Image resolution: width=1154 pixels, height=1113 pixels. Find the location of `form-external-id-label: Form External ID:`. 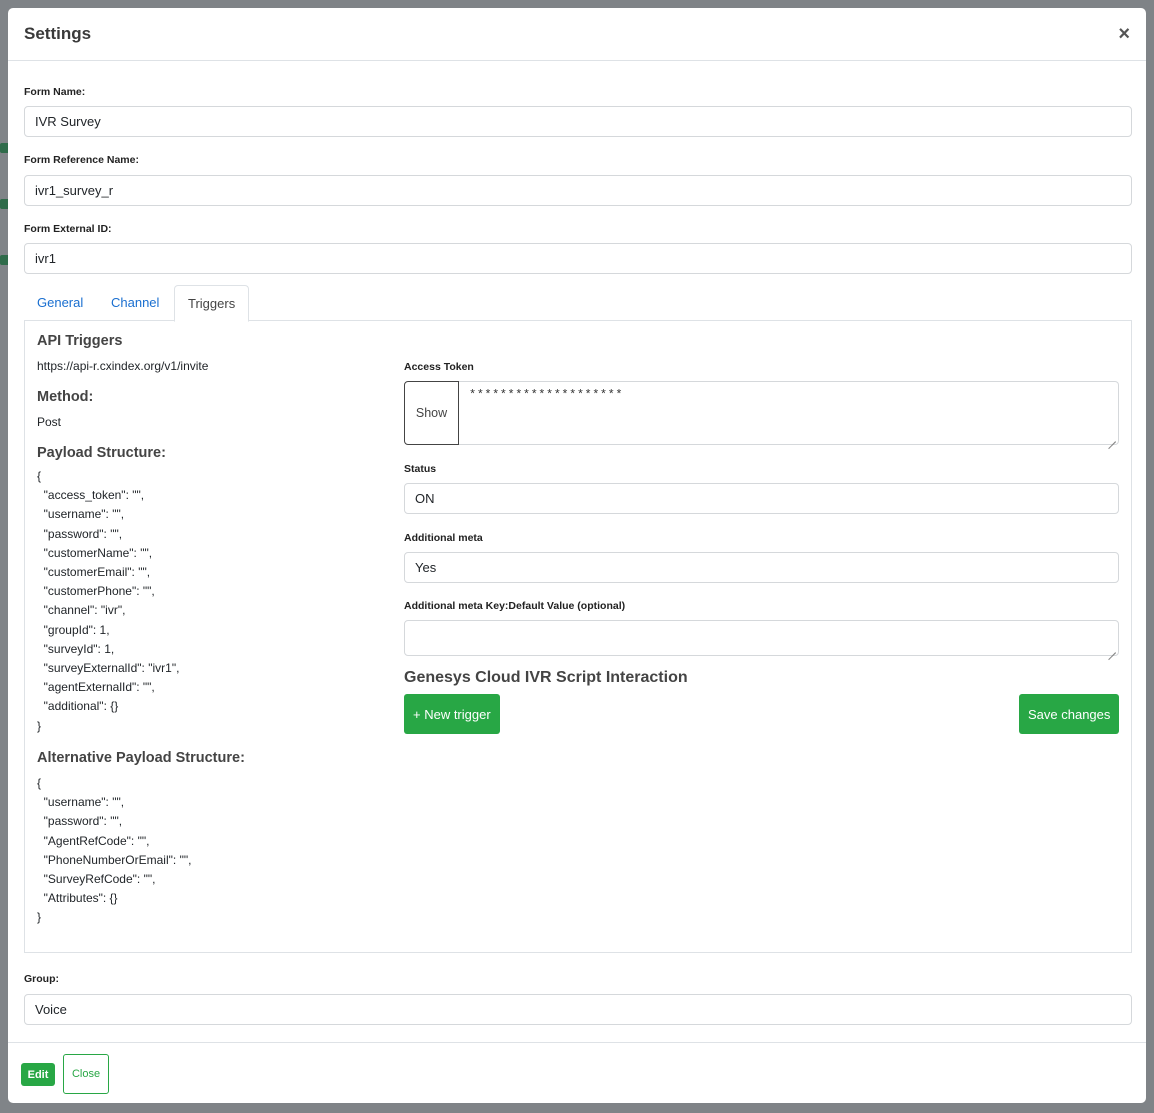

form-external-id-label: Form External ID: is located at coordinates (68, 229).